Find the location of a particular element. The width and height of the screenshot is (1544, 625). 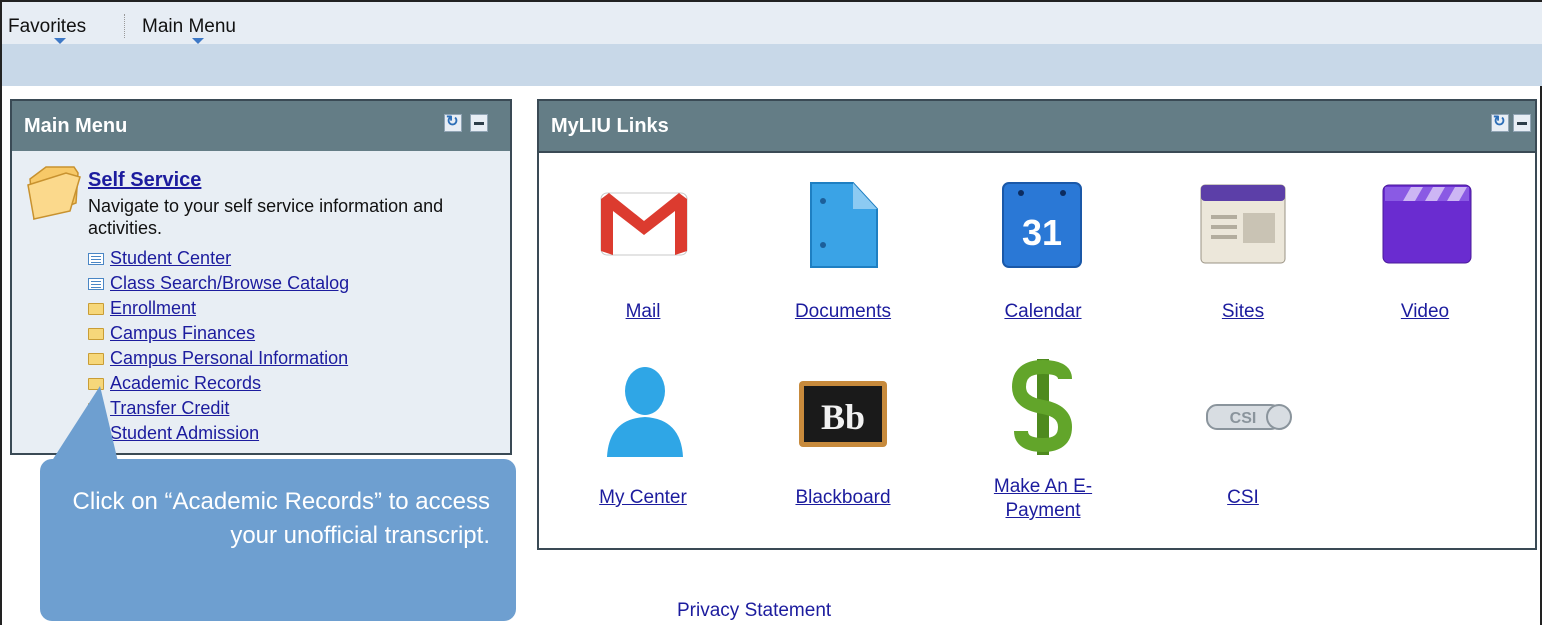

tile-label: Blackboard is located at coordinates (843, 498).